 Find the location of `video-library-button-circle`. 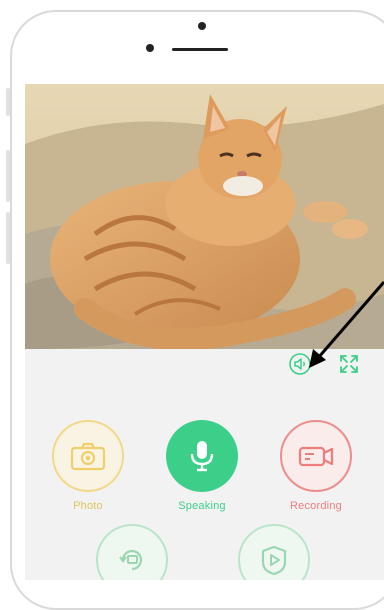

video-library-button-circle is located at coordinates (274, 552).